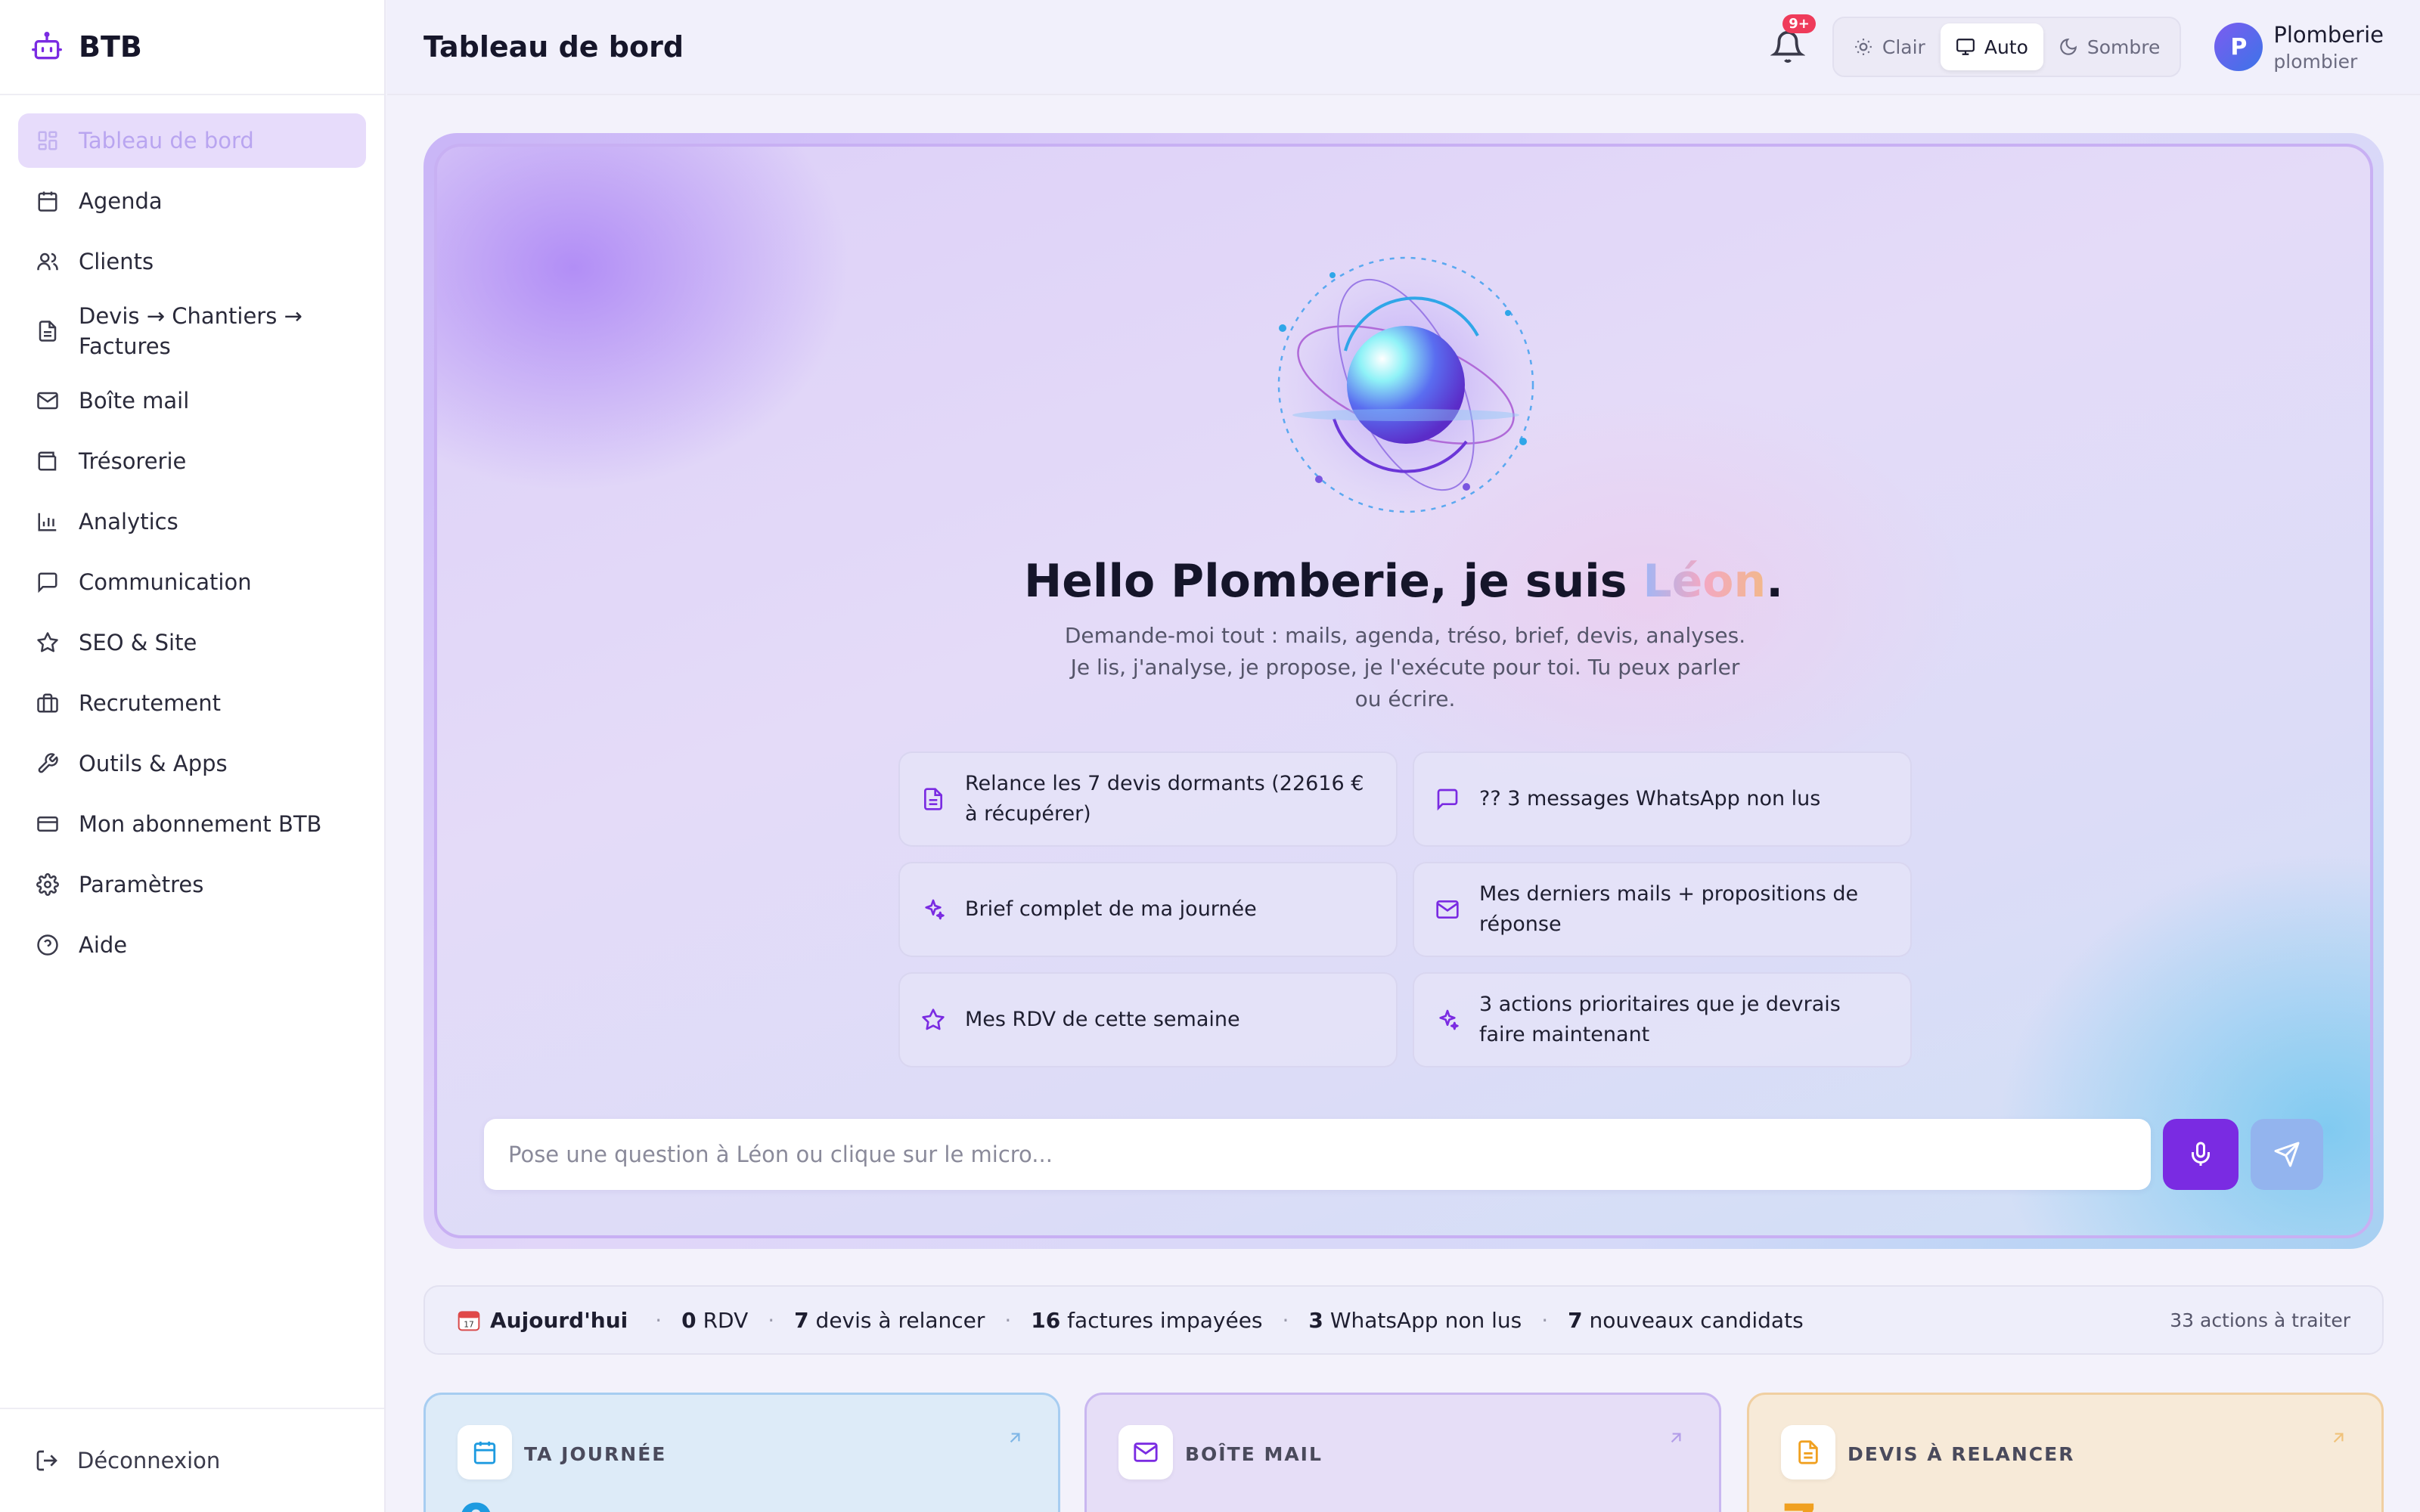 This screenshot has width=2420, height=1512. I want to click on card-value: 7, so click(1799, 1502).